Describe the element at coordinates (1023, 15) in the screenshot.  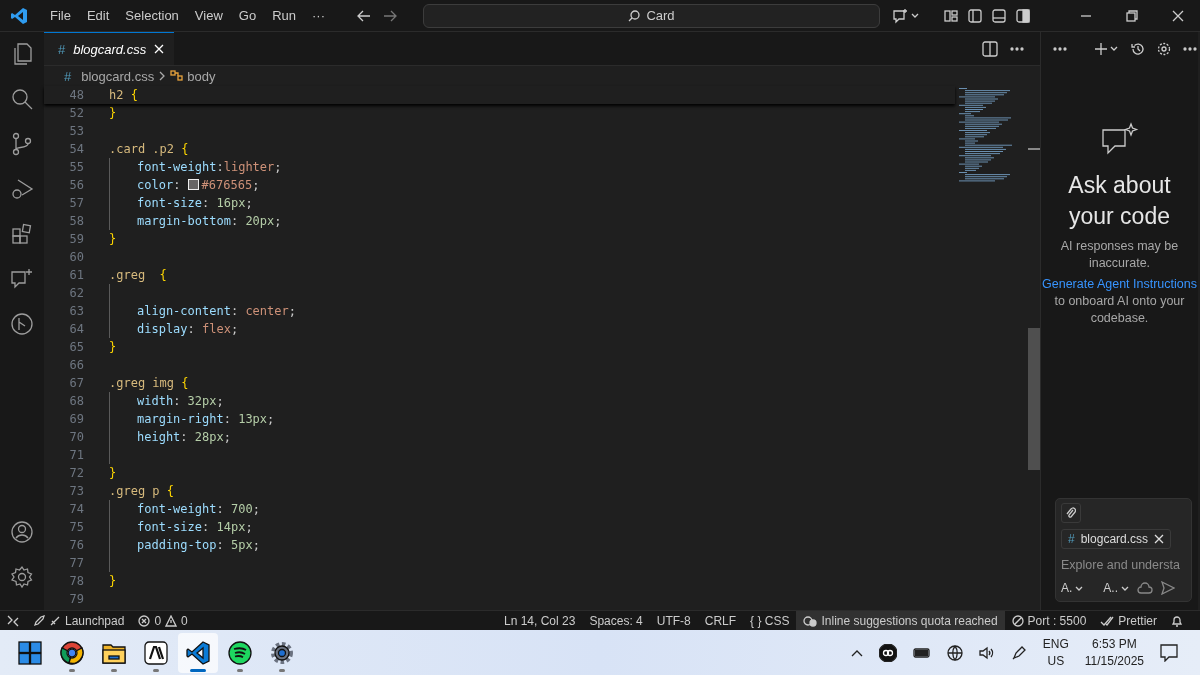
I see `secondary-sidebar-icon` at that location.